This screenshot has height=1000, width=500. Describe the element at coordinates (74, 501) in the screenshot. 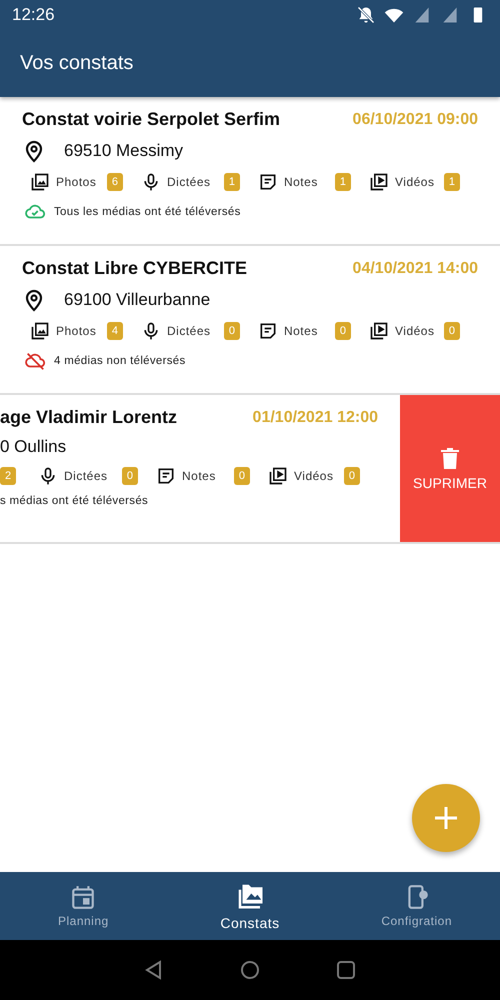

I see `upload-status: s médias ont été téléversés` at that location.